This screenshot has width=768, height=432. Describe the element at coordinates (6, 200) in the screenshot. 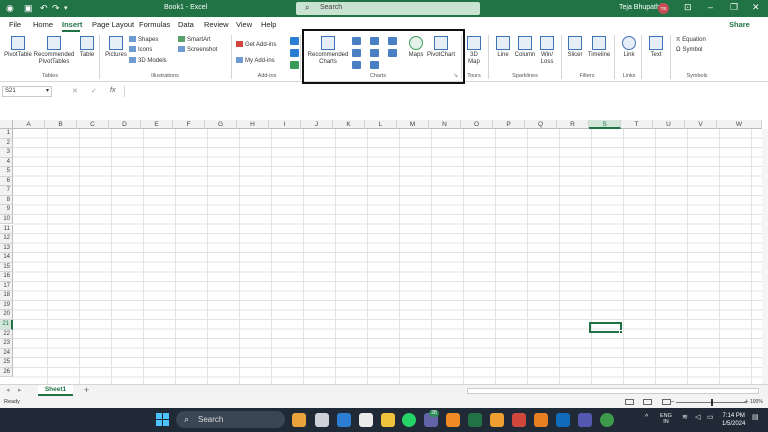

I see `row-header: 8` at that location.